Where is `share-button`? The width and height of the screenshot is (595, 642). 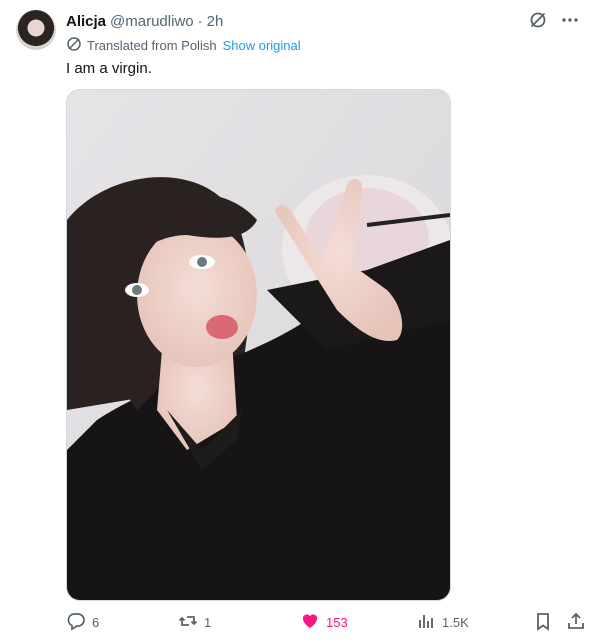 share-button is located at coordinates (576, 622).